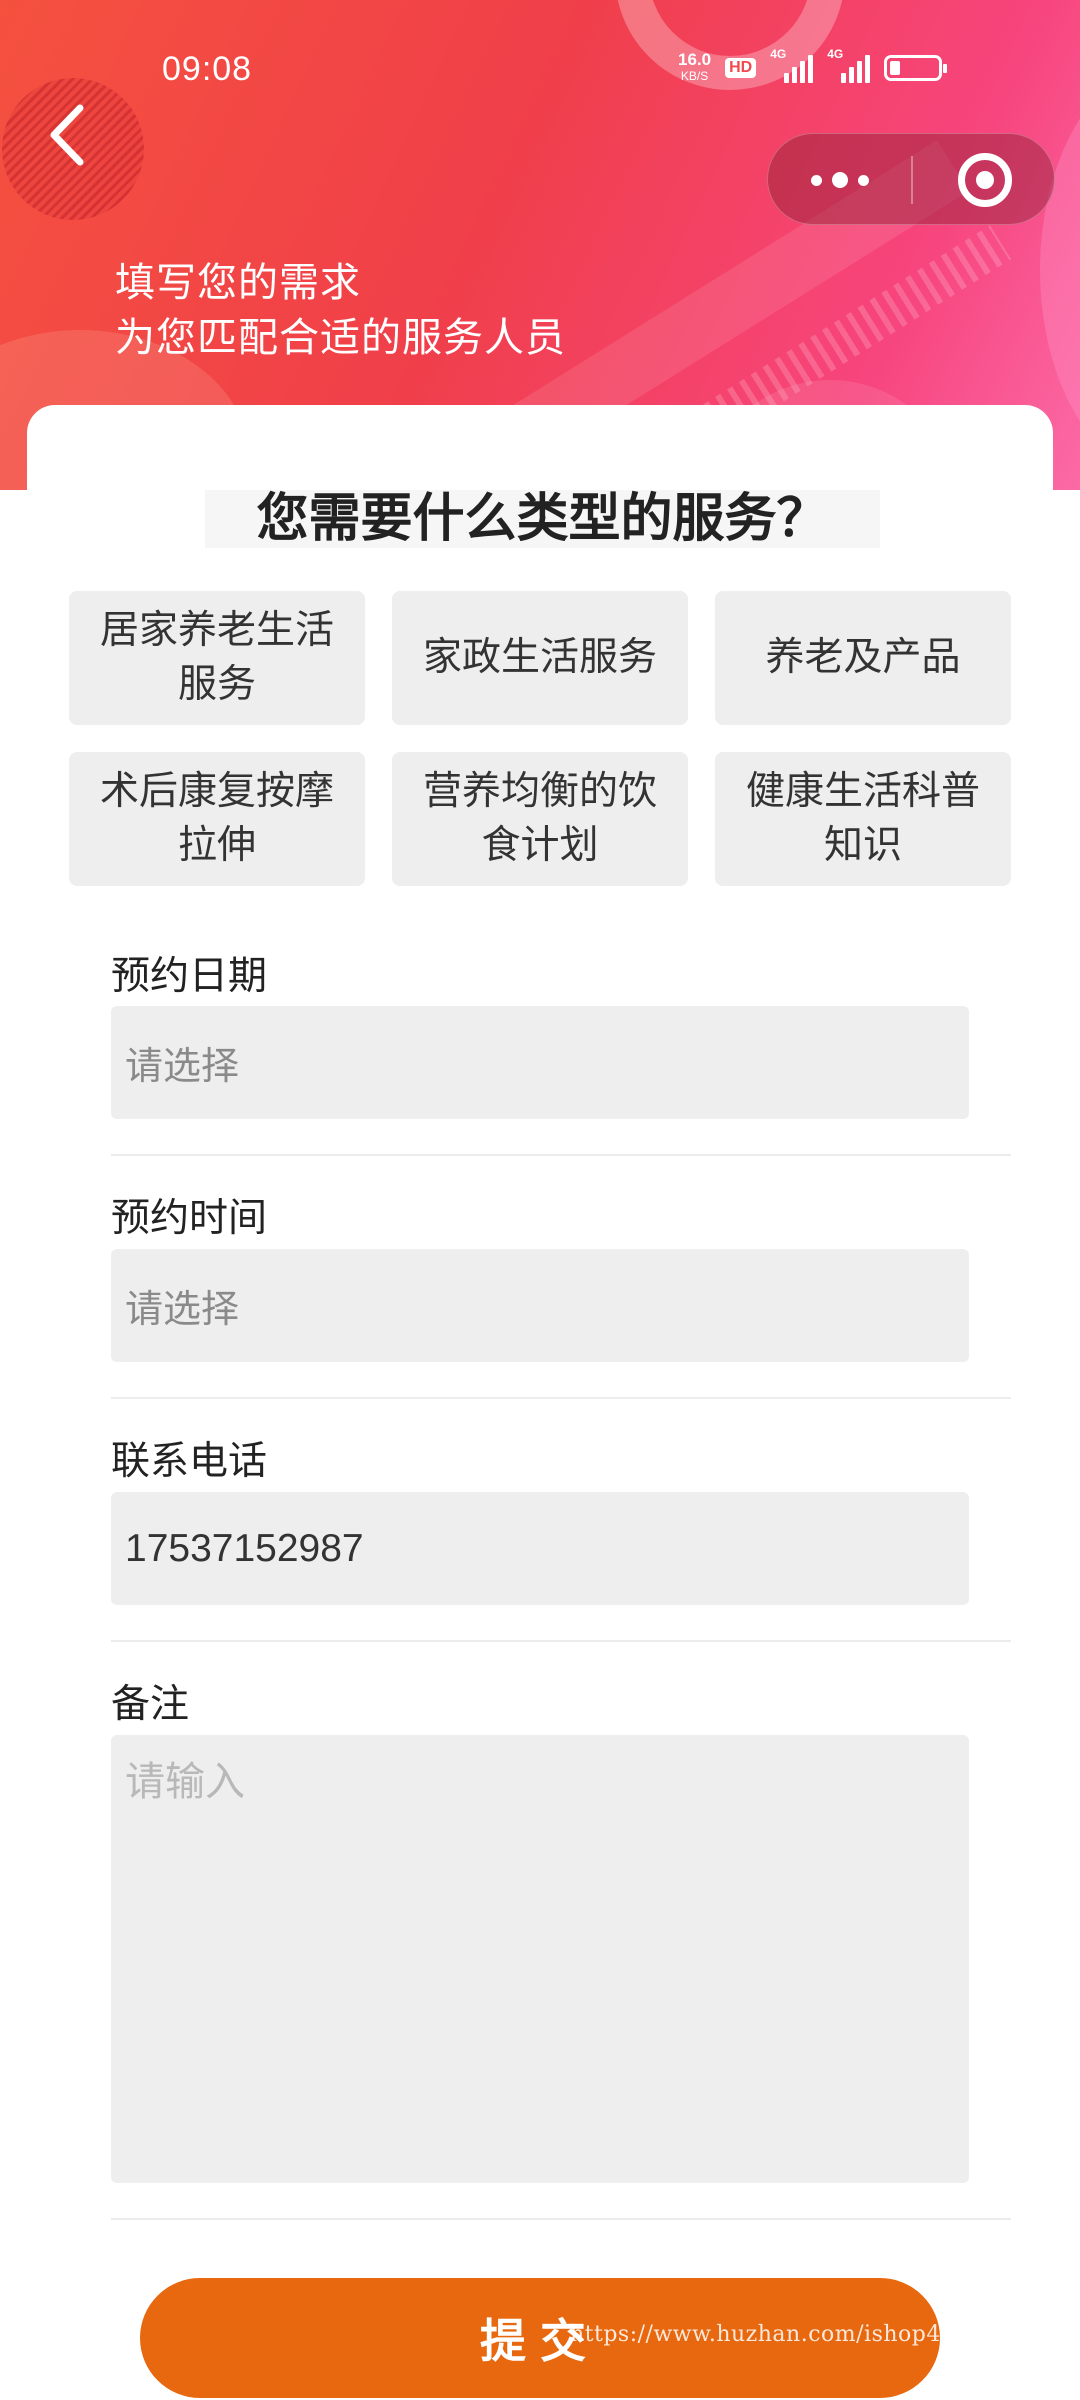 The width and height of the screenshot is (1080, 2400). I want to click on target-circle-icon, so click(984, 180).